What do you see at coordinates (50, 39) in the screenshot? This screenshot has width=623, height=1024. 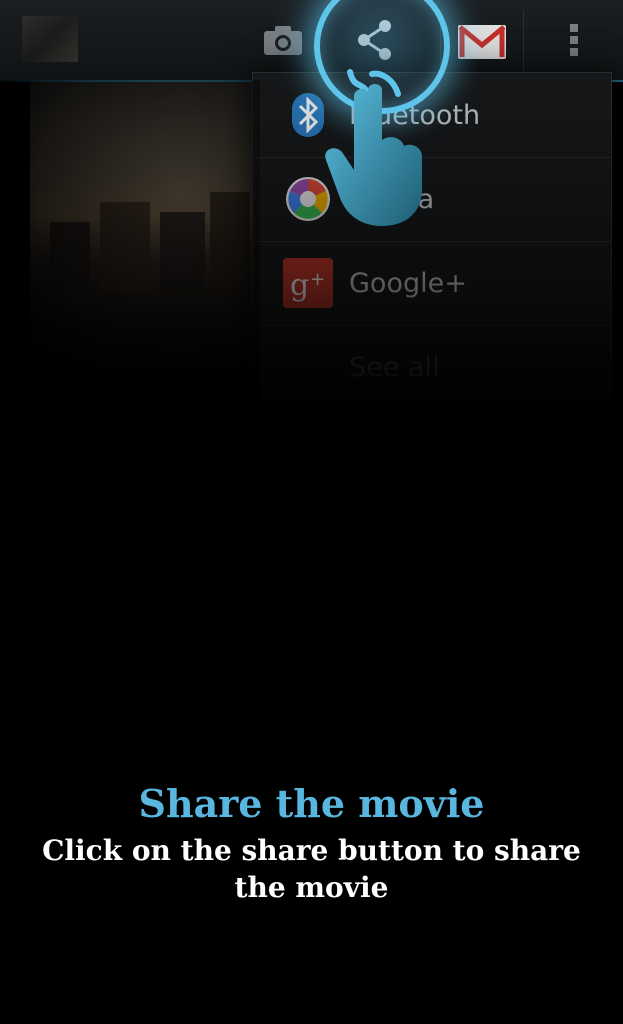 I see `app-thumbnail` at bounding box center [50, 39].